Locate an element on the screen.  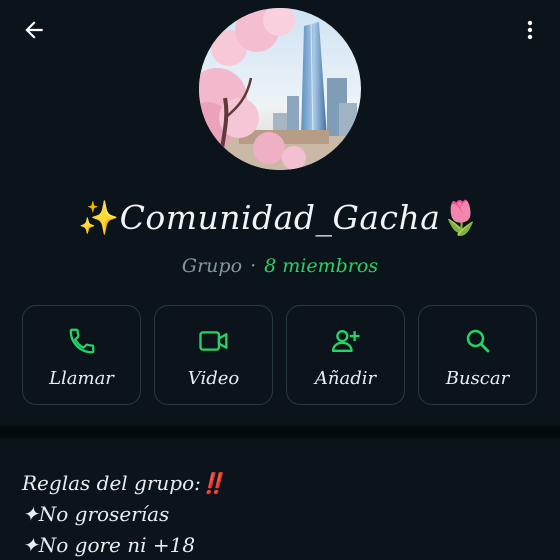
video-label: Video is located at coordinates (213, 378).